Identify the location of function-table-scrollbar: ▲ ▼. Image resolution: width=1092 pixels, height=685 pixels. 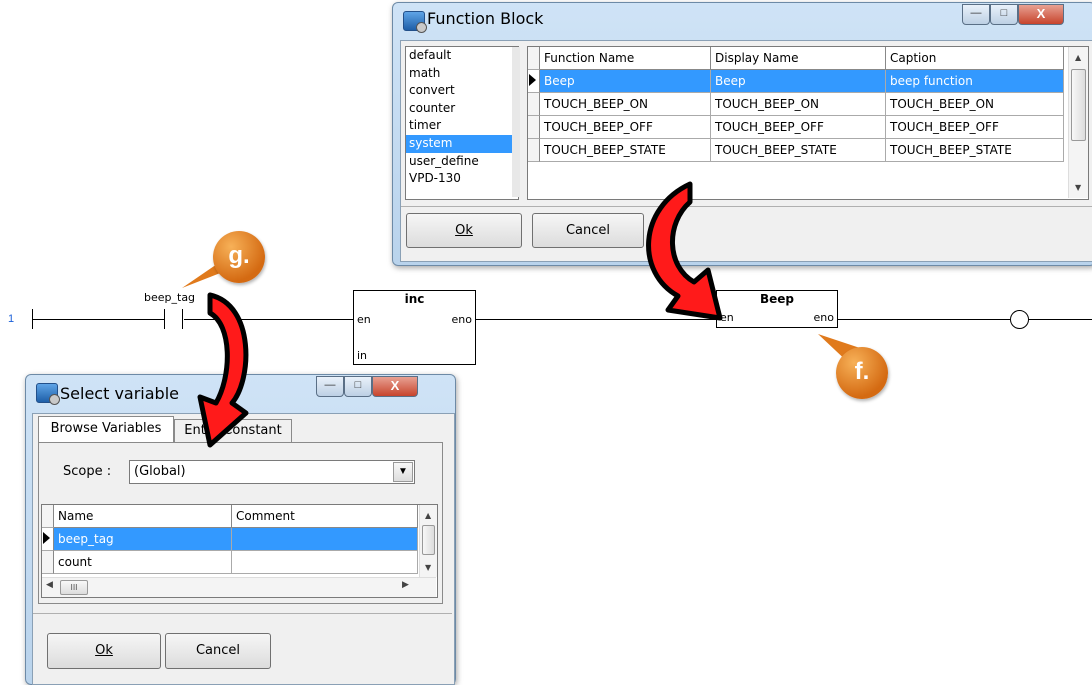
(1078, 122).